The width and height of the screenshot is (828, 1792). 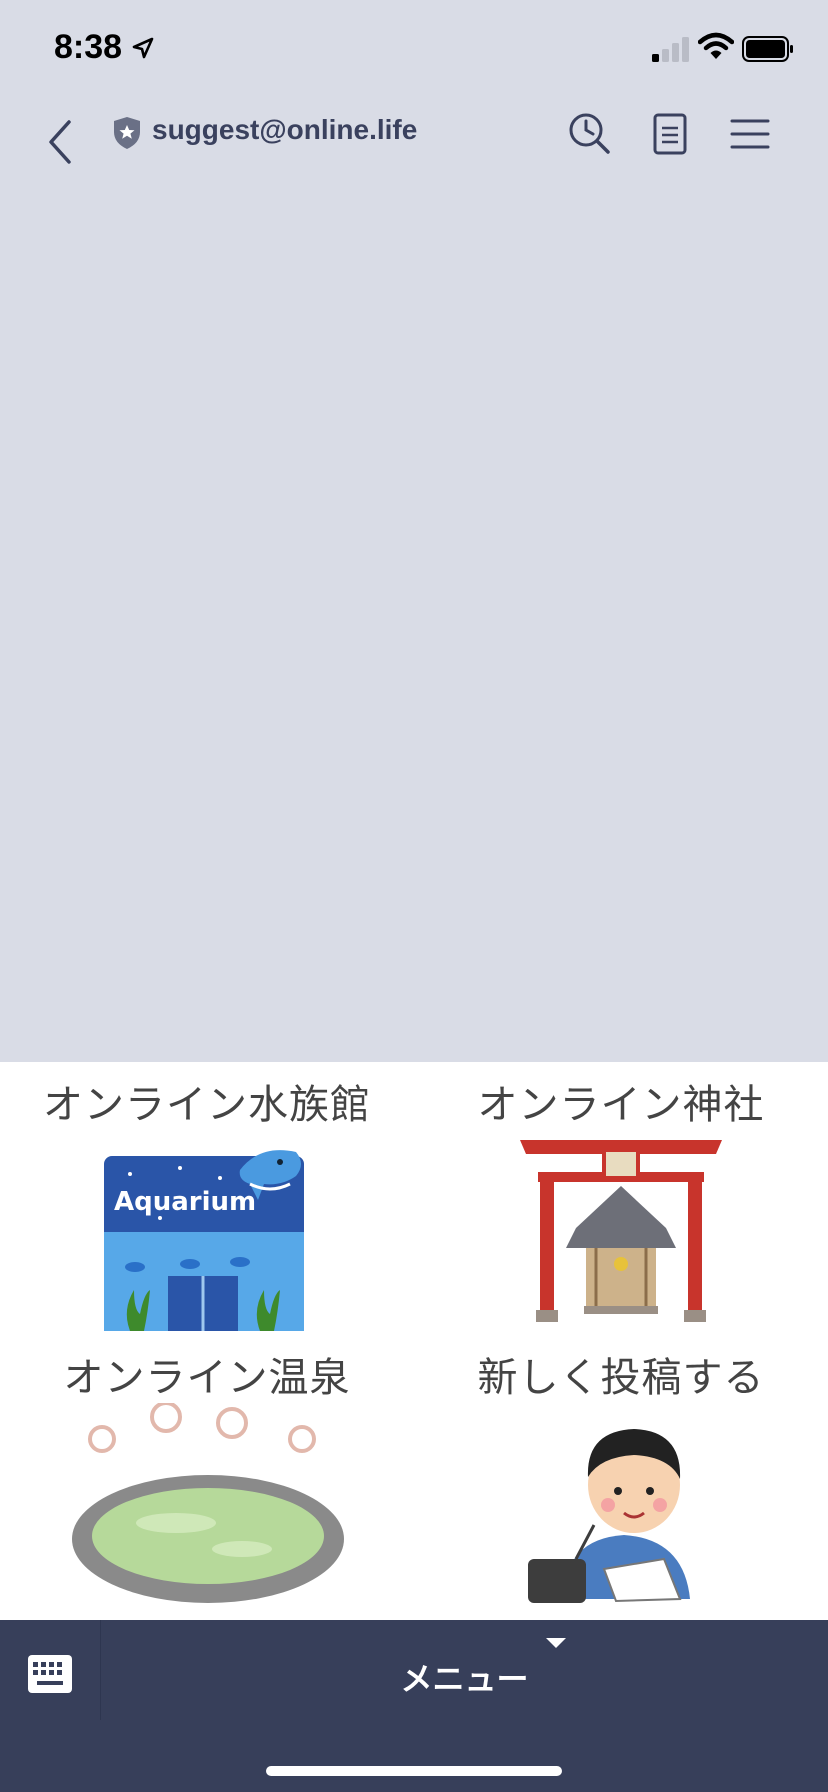 What do you see at coordinates (621, 1231) in the screenshot?
I see `shrine-illustration` at bounding box center [621, 1231].